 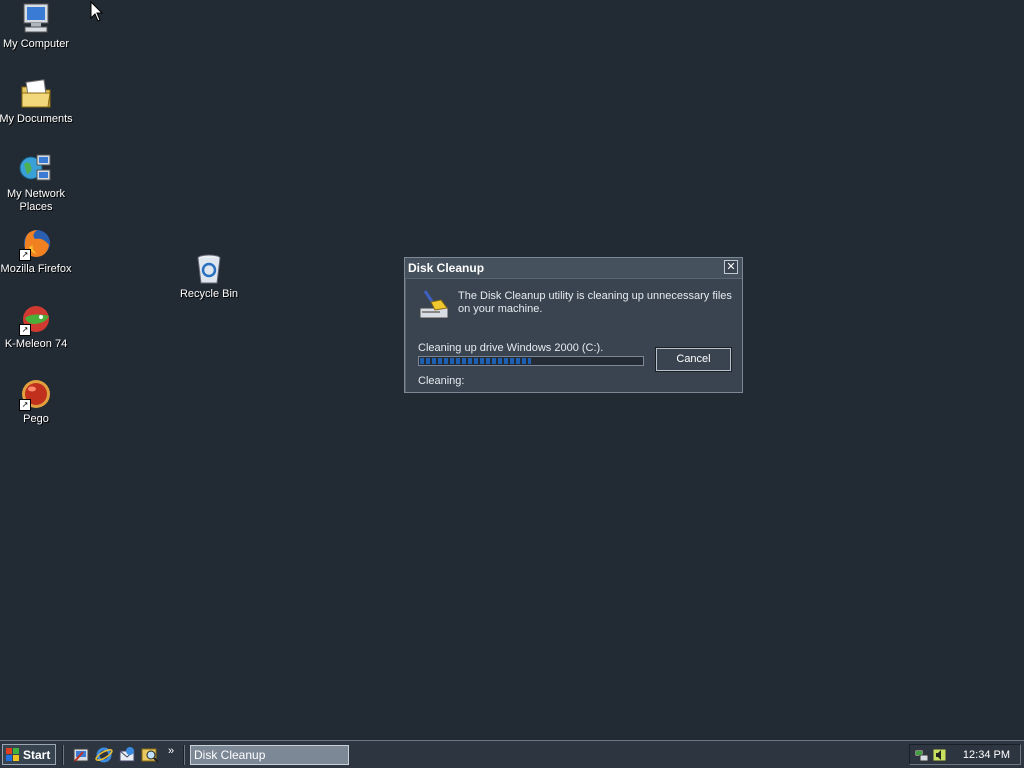 What do you see at coordinates (446, 268) in the screenshot?
I see `dialog-title: Disk Cleanup` at bounding box center [446, 268].